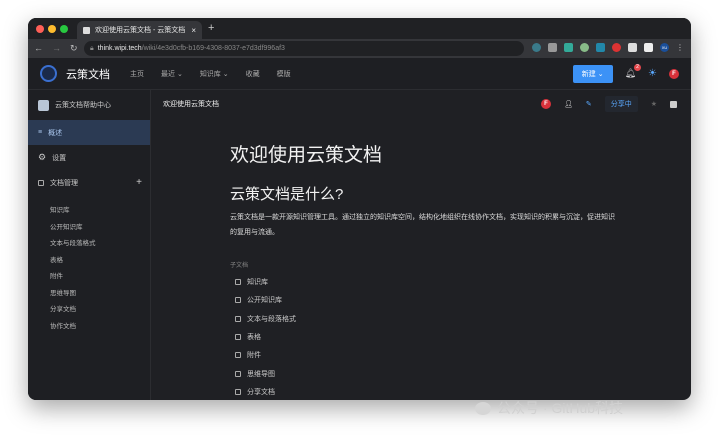  Describe the element at coordinates (264, 301) in the screenshot. I see `child-doc-title: 公开知识库` at that location.